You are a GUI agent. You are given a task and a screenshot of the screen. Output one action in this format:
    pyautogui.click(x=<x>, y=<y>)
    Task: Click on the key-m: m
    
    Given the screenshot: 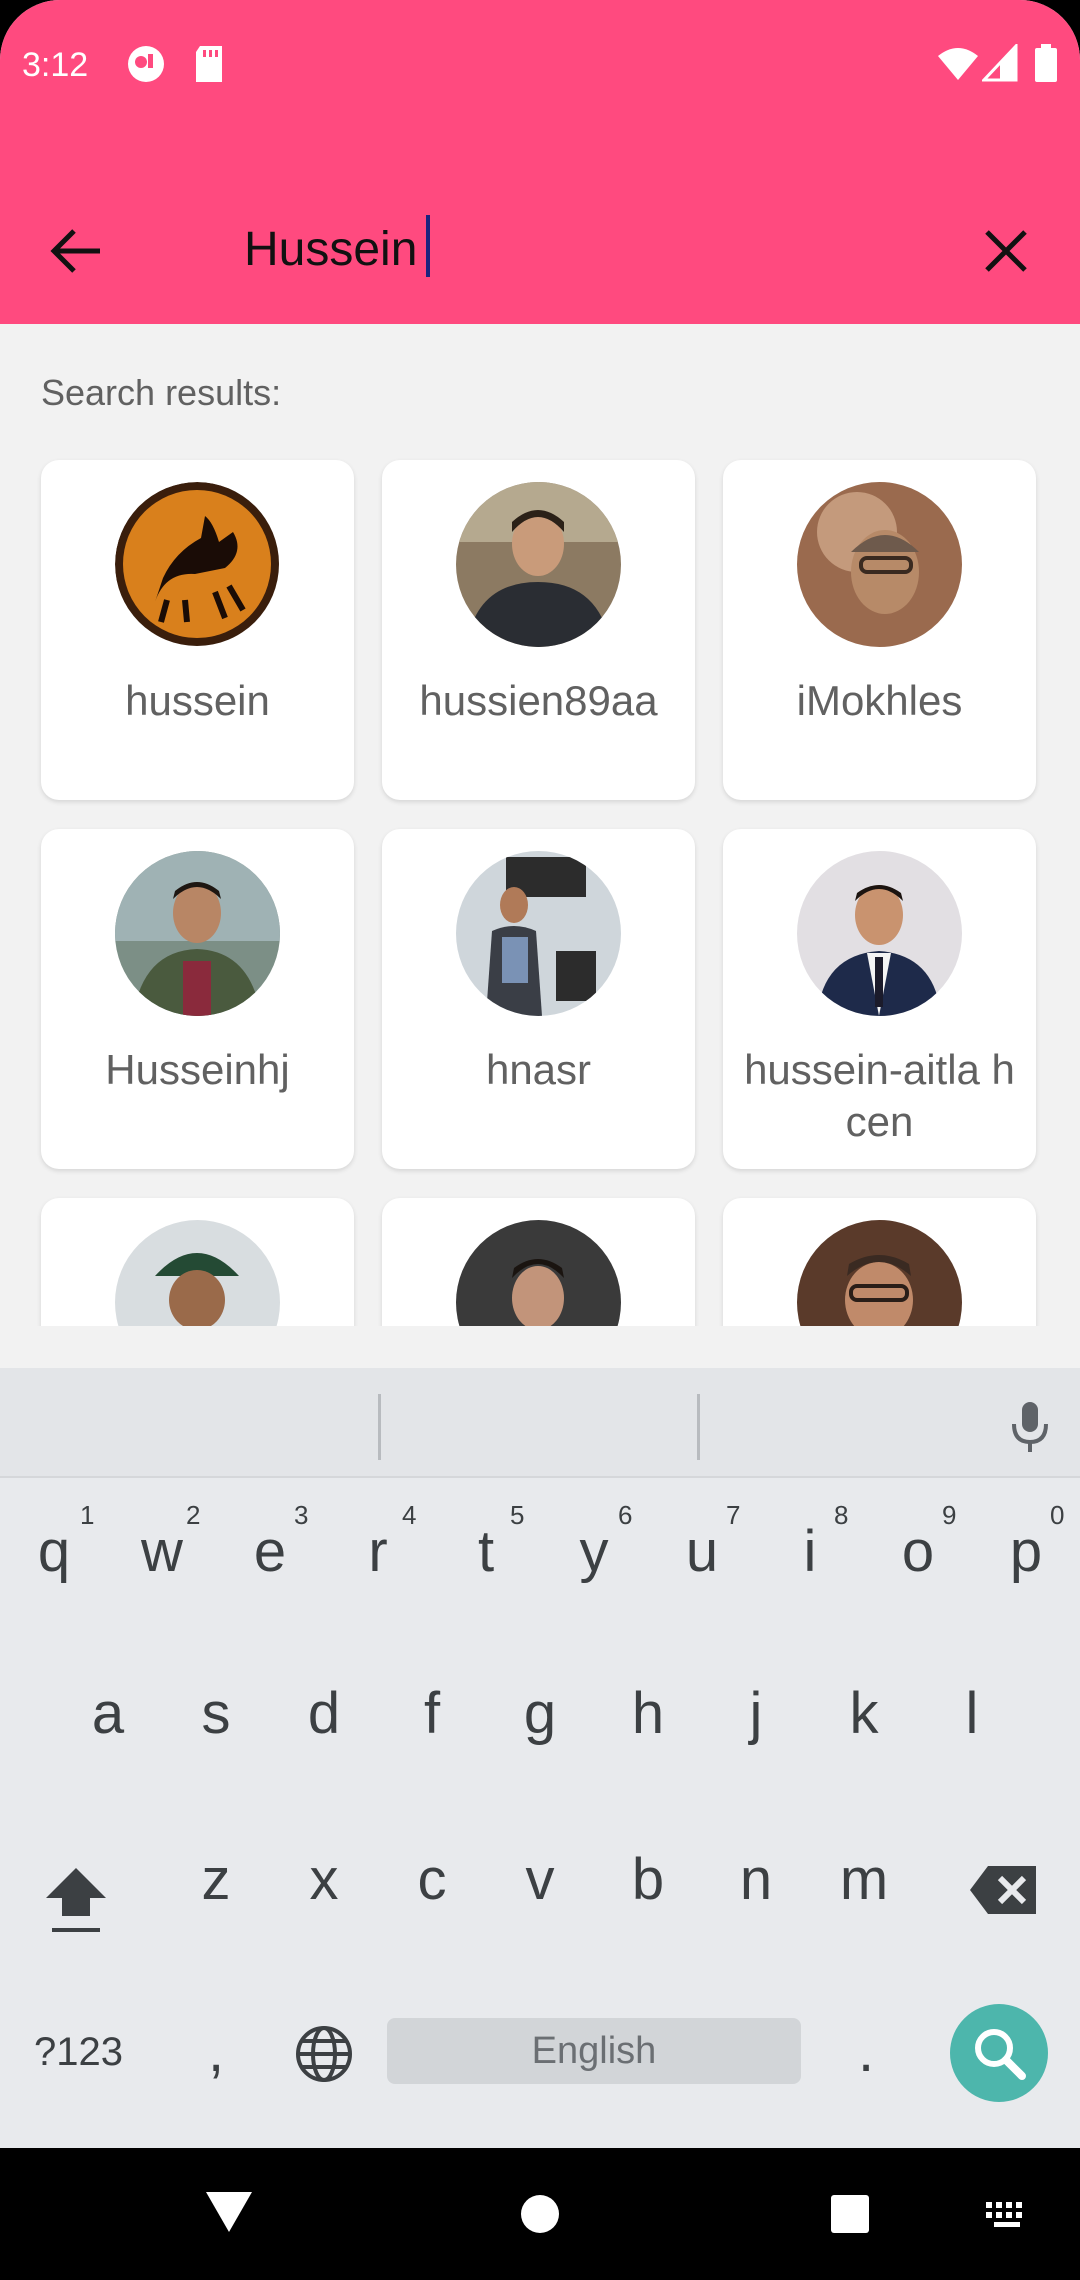 What is the action you would take?
    pyautogui.click(x=864, y=1879)
    